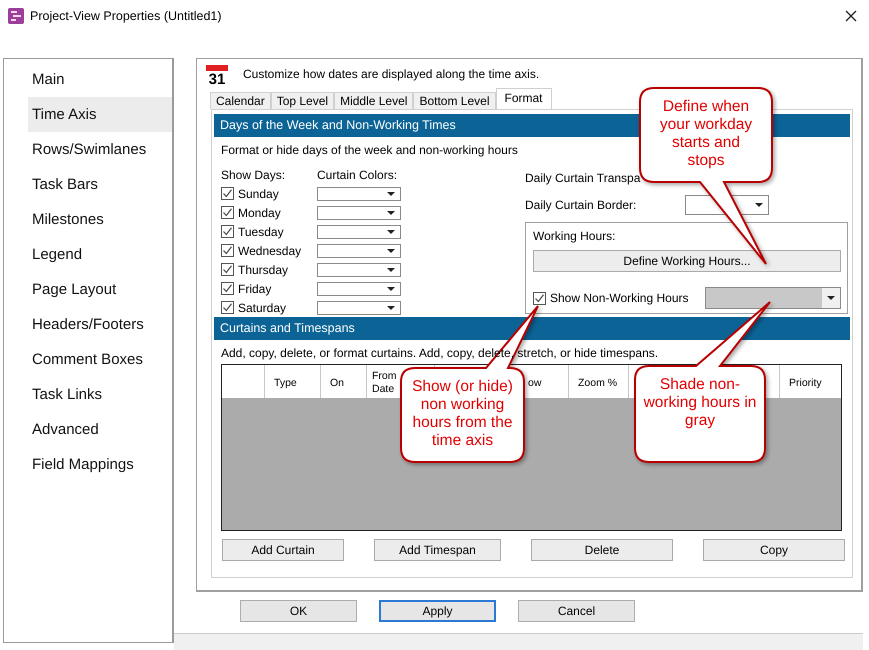 This screenshot has height=650, width=869. What do you see at coordinates (100, 184) in the screenshot?
I see `sidebar-item: Task Bars` at bounding box center [100, 184].